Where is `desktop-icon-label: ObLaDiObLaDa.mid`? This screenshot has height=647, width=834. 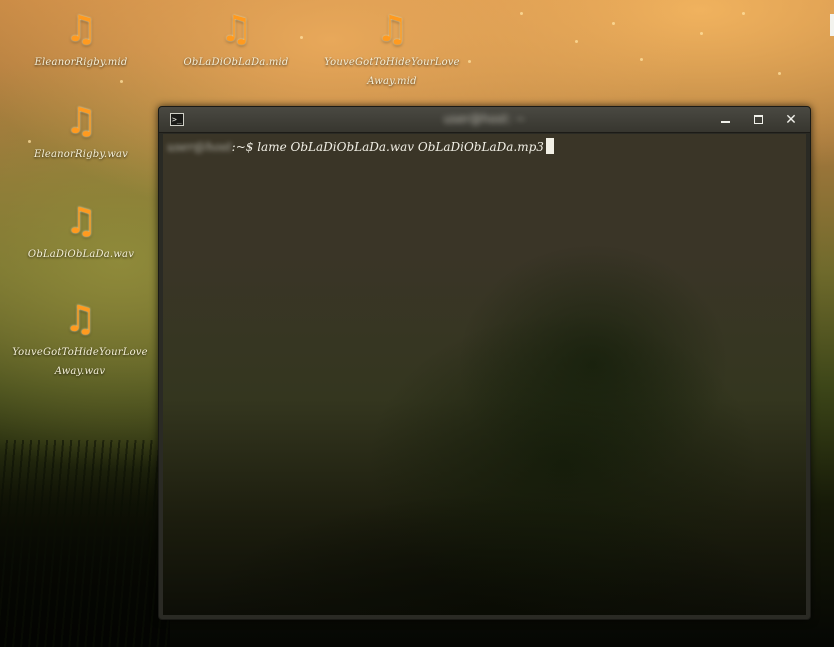 desktop-icon-label: ObLaDiObLaDa.mid is located at coordinates (236, 62).